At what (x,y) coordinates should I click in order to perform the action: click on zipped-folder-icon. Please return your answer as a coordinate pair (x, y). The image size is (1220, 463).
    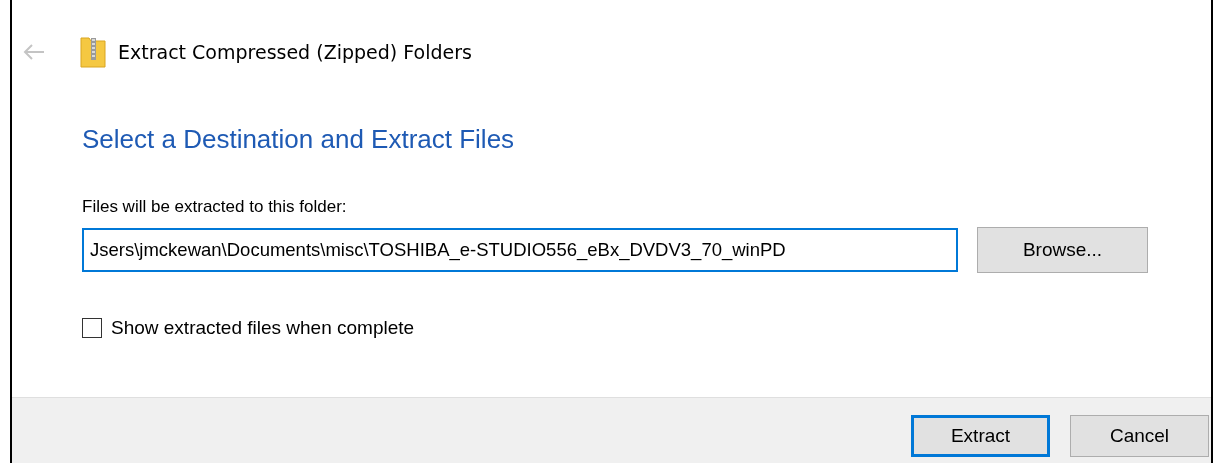
    Looking at the image, I should click on (93, 52).